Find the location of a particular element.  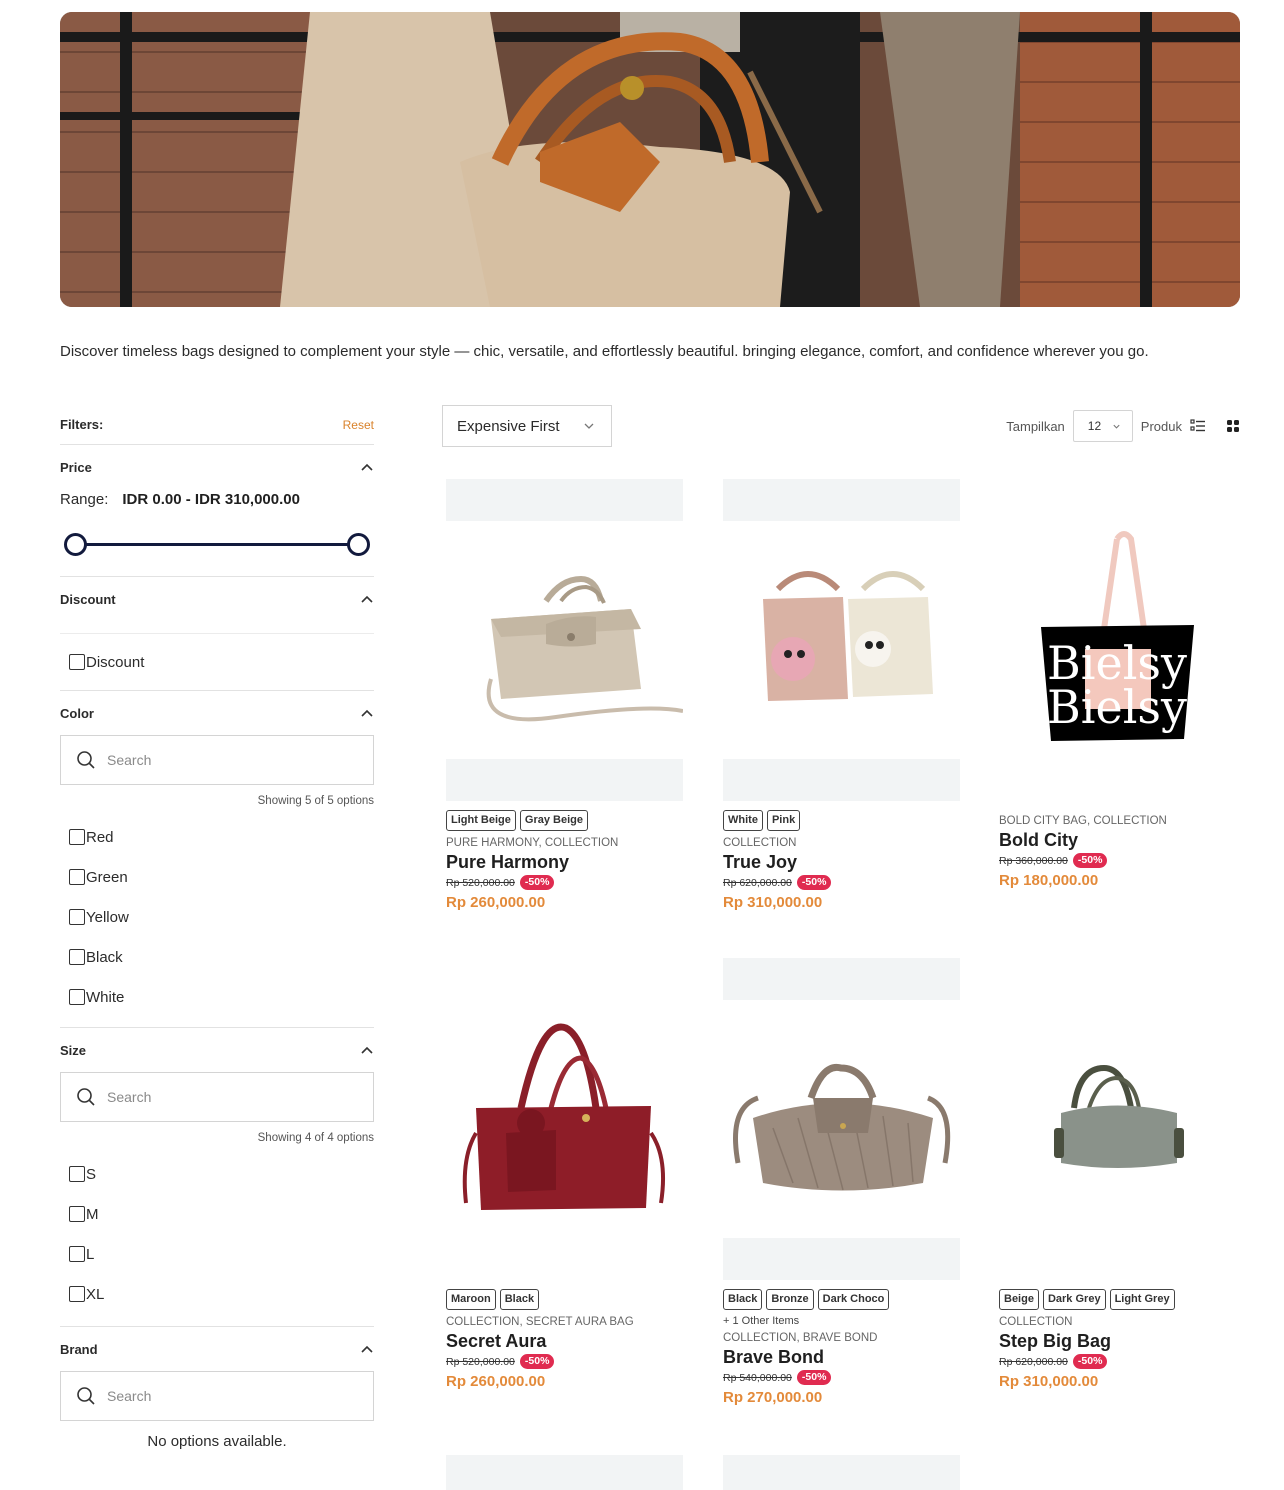

price-slider-max-handle is located at coordinates (358, 544).